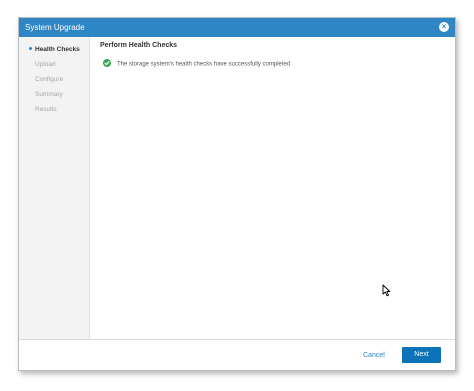  What do you see at coordinates (421, 355) in the screenshot?
I see `next-button: Next` at bounding box center [421, 355].